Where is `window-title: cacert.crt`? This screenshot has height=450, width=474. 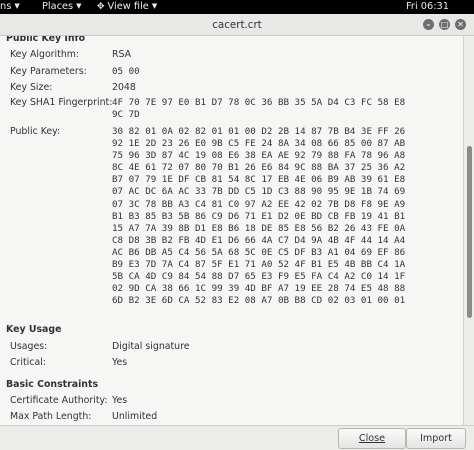 window-title: cacert.crt is located at coordinates (237, 25).